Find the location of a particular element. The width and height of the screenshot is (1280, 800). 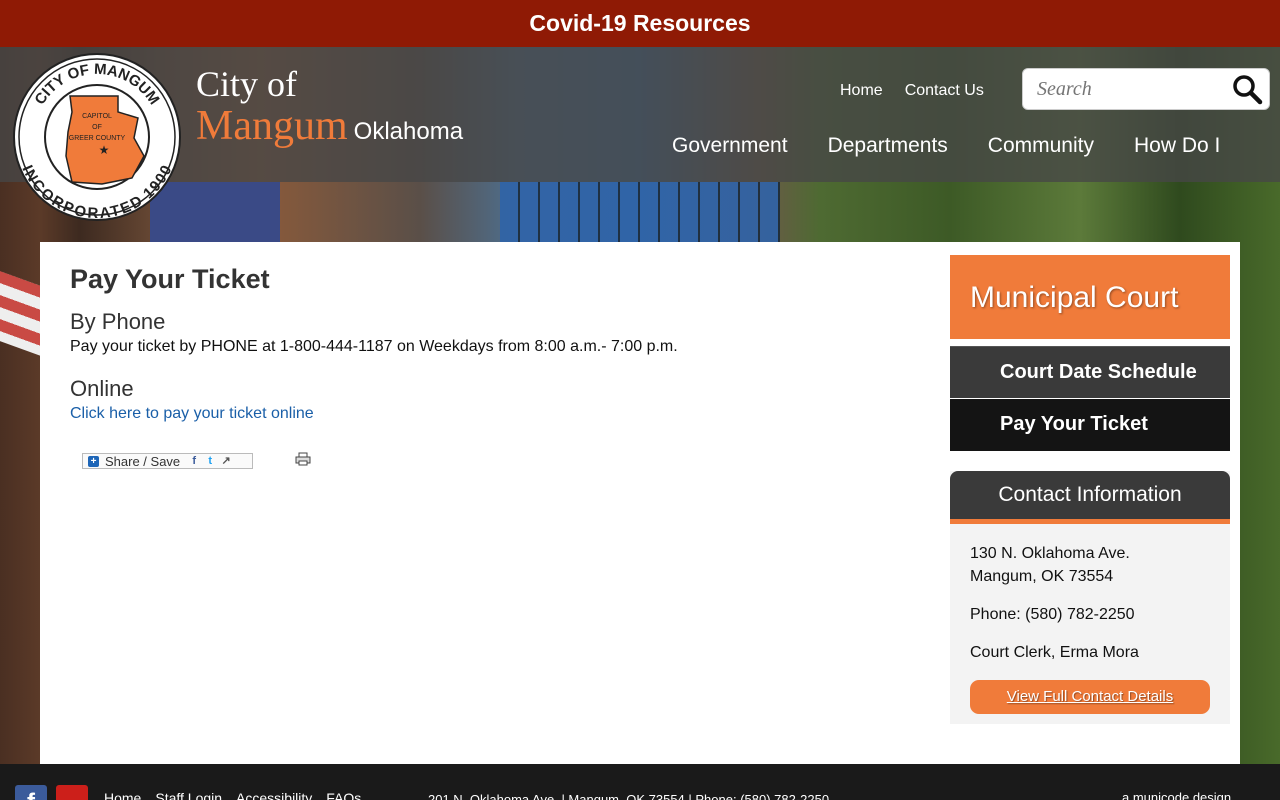

contact-clerk: Court Clerk, Erma Mora is located at coordinates (1054, 652).